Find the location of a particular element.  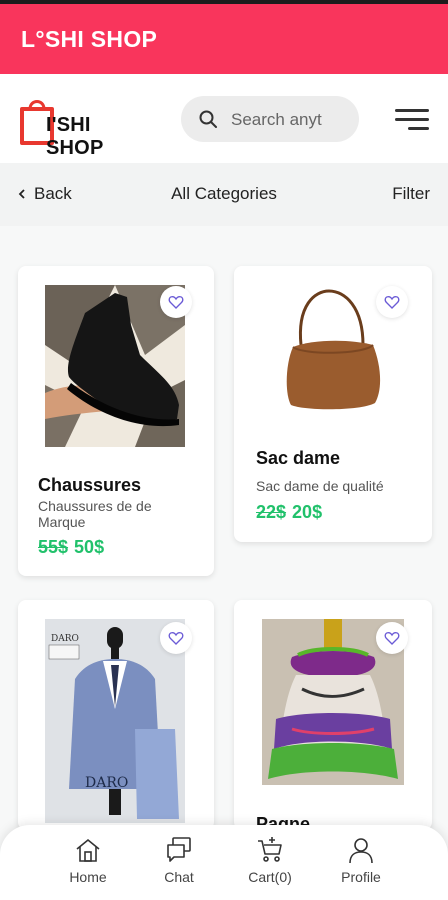

profile-icon is located at coordinates (361, 851).